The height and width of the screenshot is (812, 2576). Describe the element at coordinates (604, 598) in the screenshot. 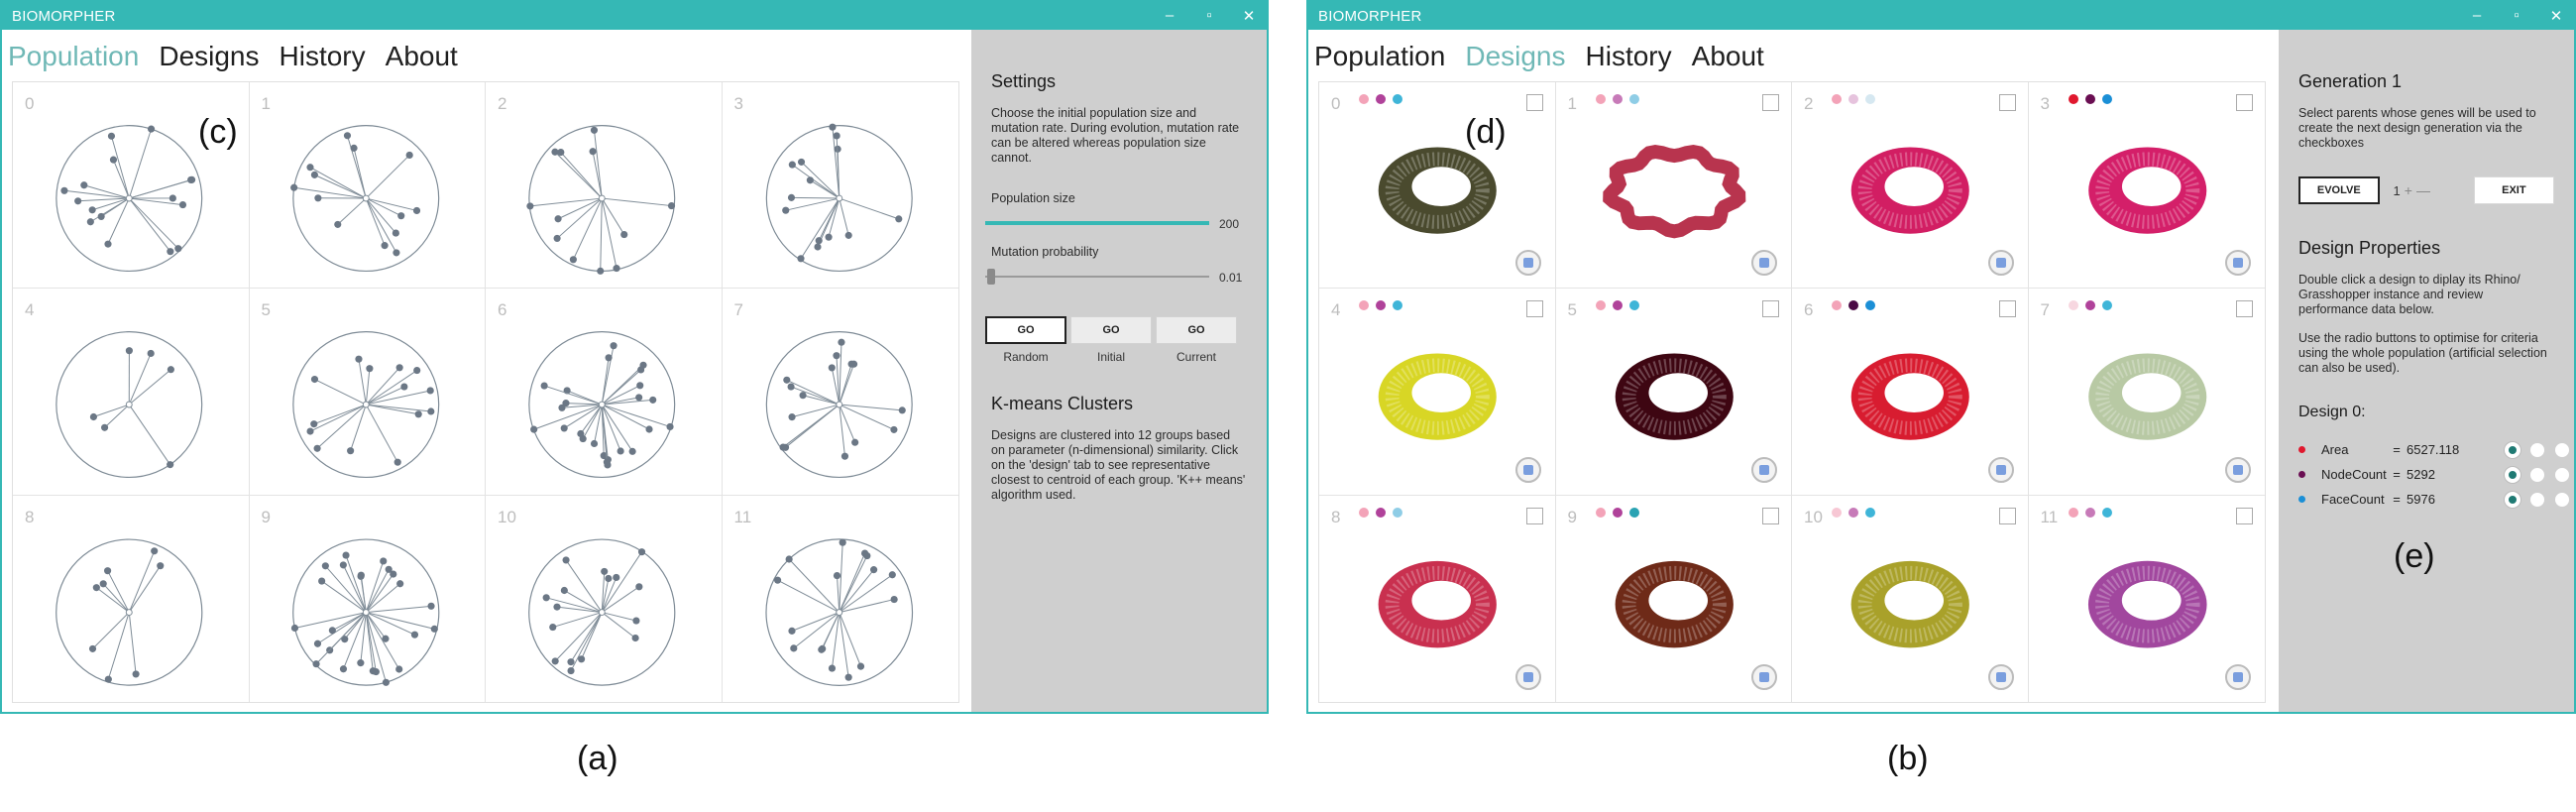

I see `population-cell: 10` at that location.